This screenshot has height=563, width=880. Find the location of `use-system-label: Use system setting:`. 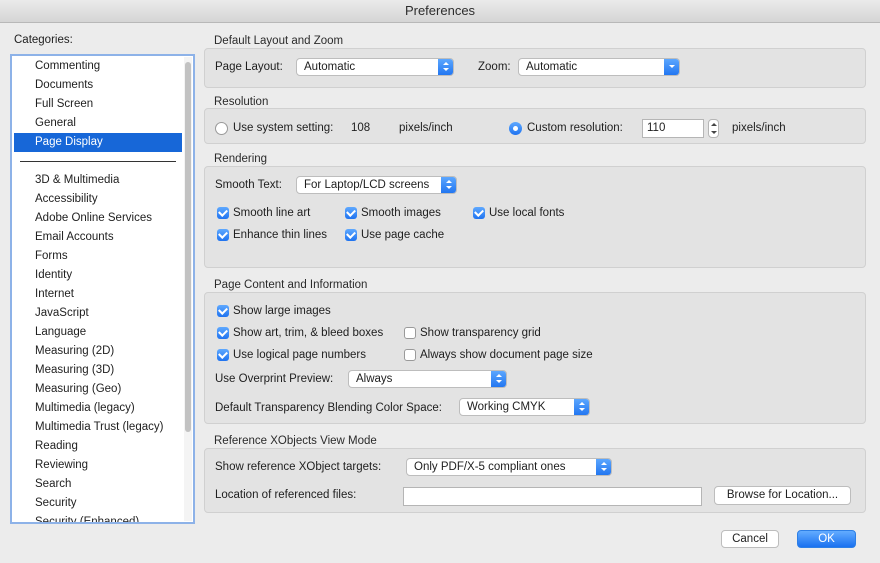

use-system-label: Use system setting: is located at coordinates (283, 128).